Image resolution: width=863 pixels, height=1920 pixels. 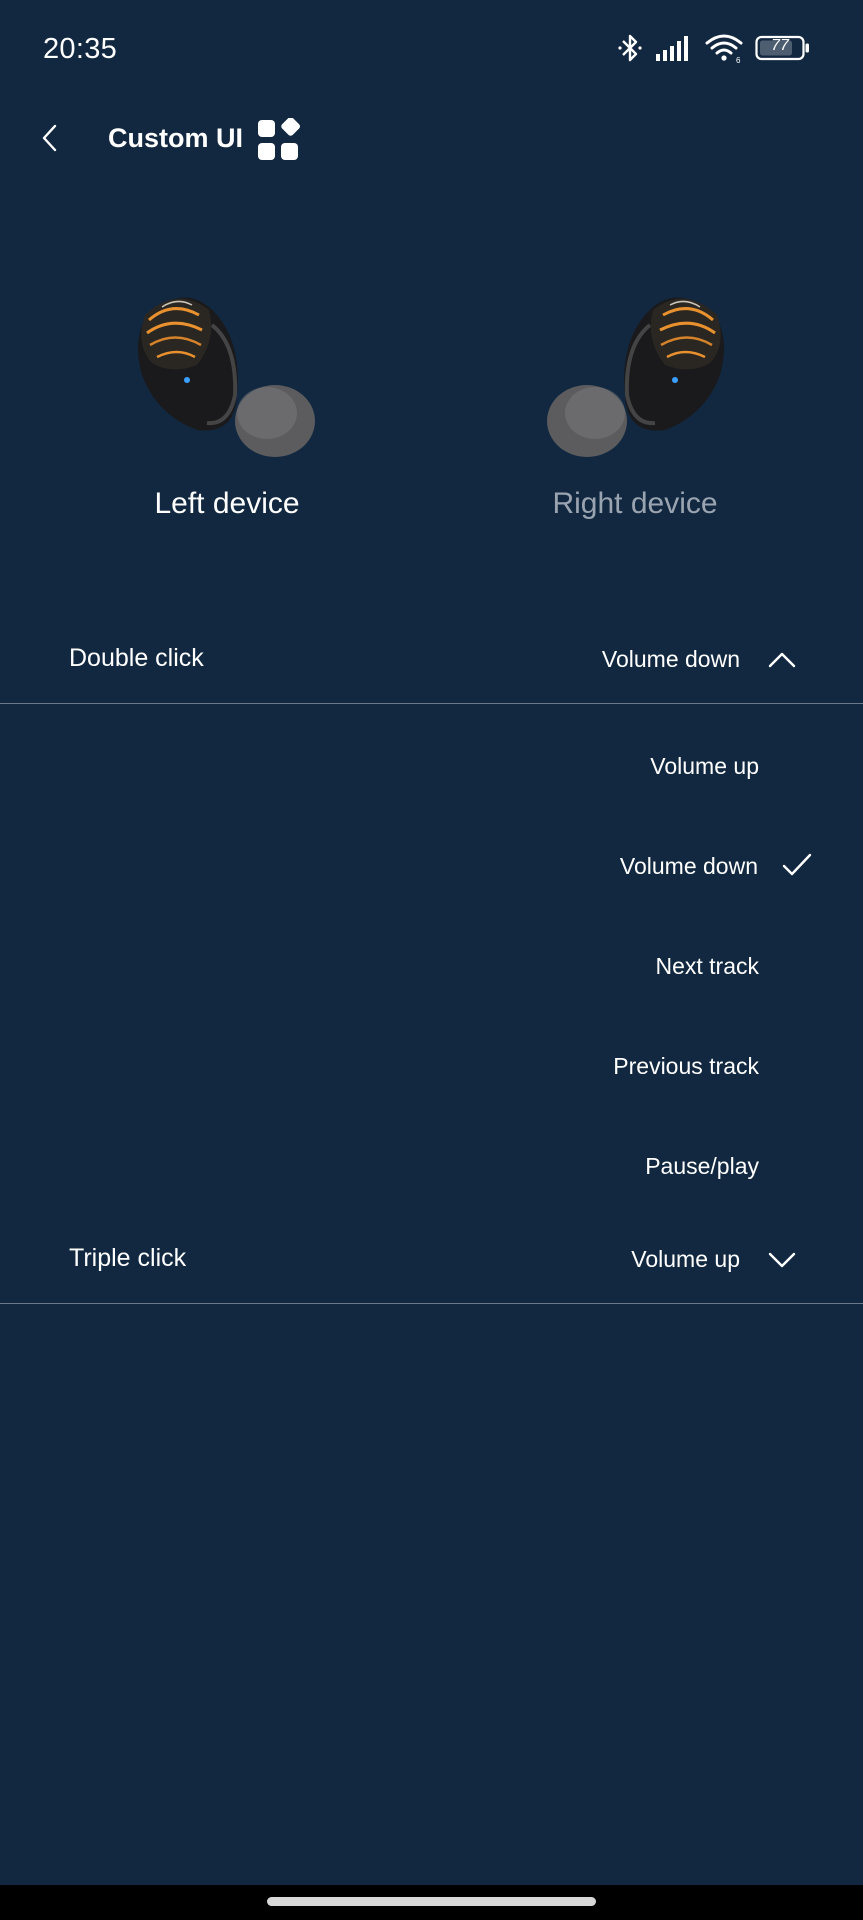 I want to click on chevron-left-icon, so click(x=50, y=140).